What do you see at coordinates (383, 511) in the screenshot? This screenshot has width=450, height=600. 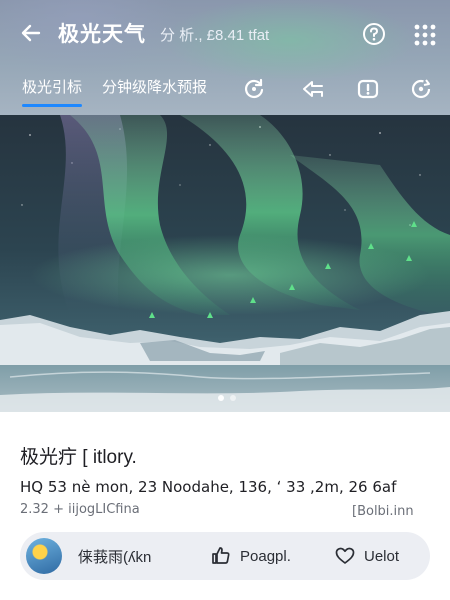 I see `post-meta-right: [Bolbi.inn` at bounding box center [383, 511].